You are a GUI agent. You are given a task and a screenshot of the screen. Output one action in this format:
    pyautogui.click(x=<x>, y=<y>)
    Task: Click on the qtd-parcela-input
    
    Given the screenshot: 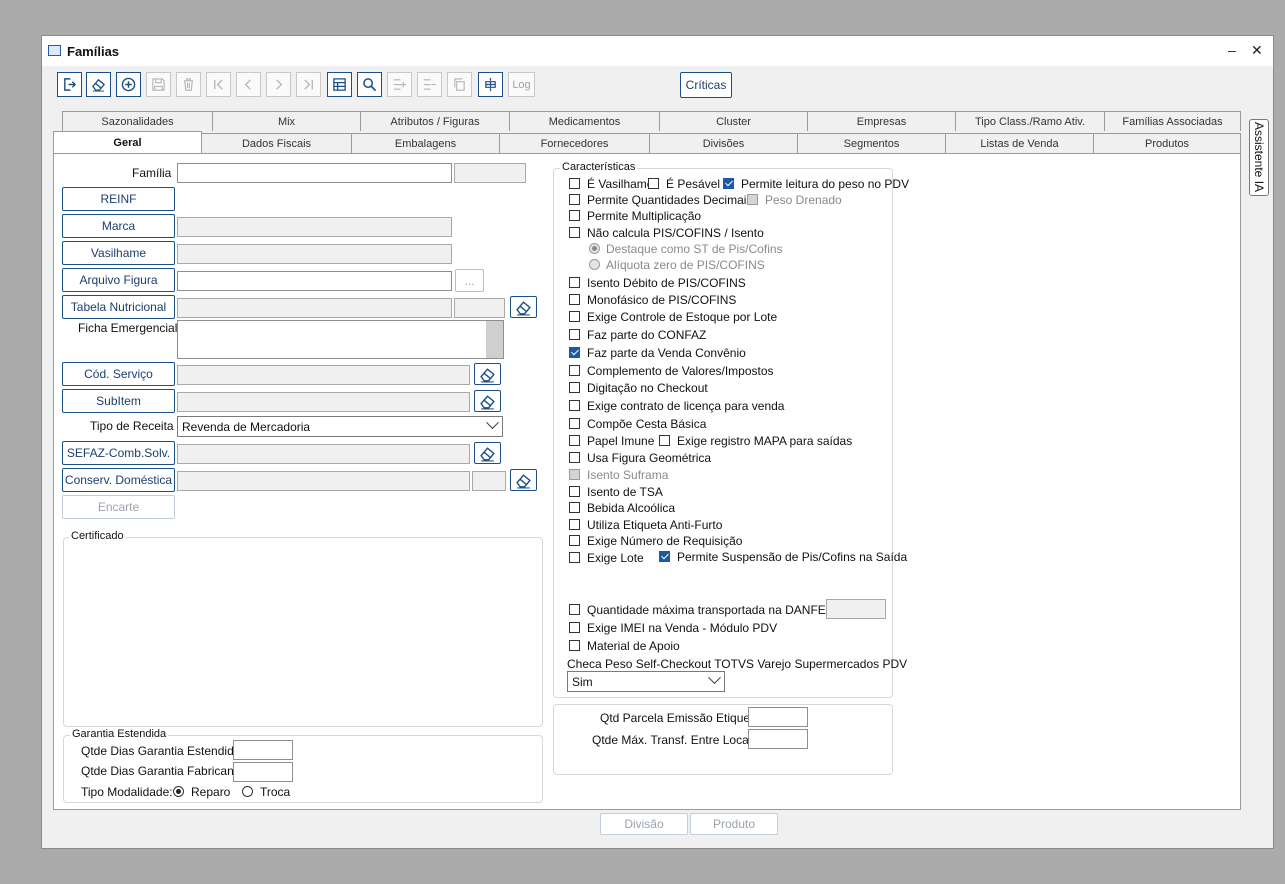 What is the action you would take?
    pyautogui.click(x=778, y=717)
    